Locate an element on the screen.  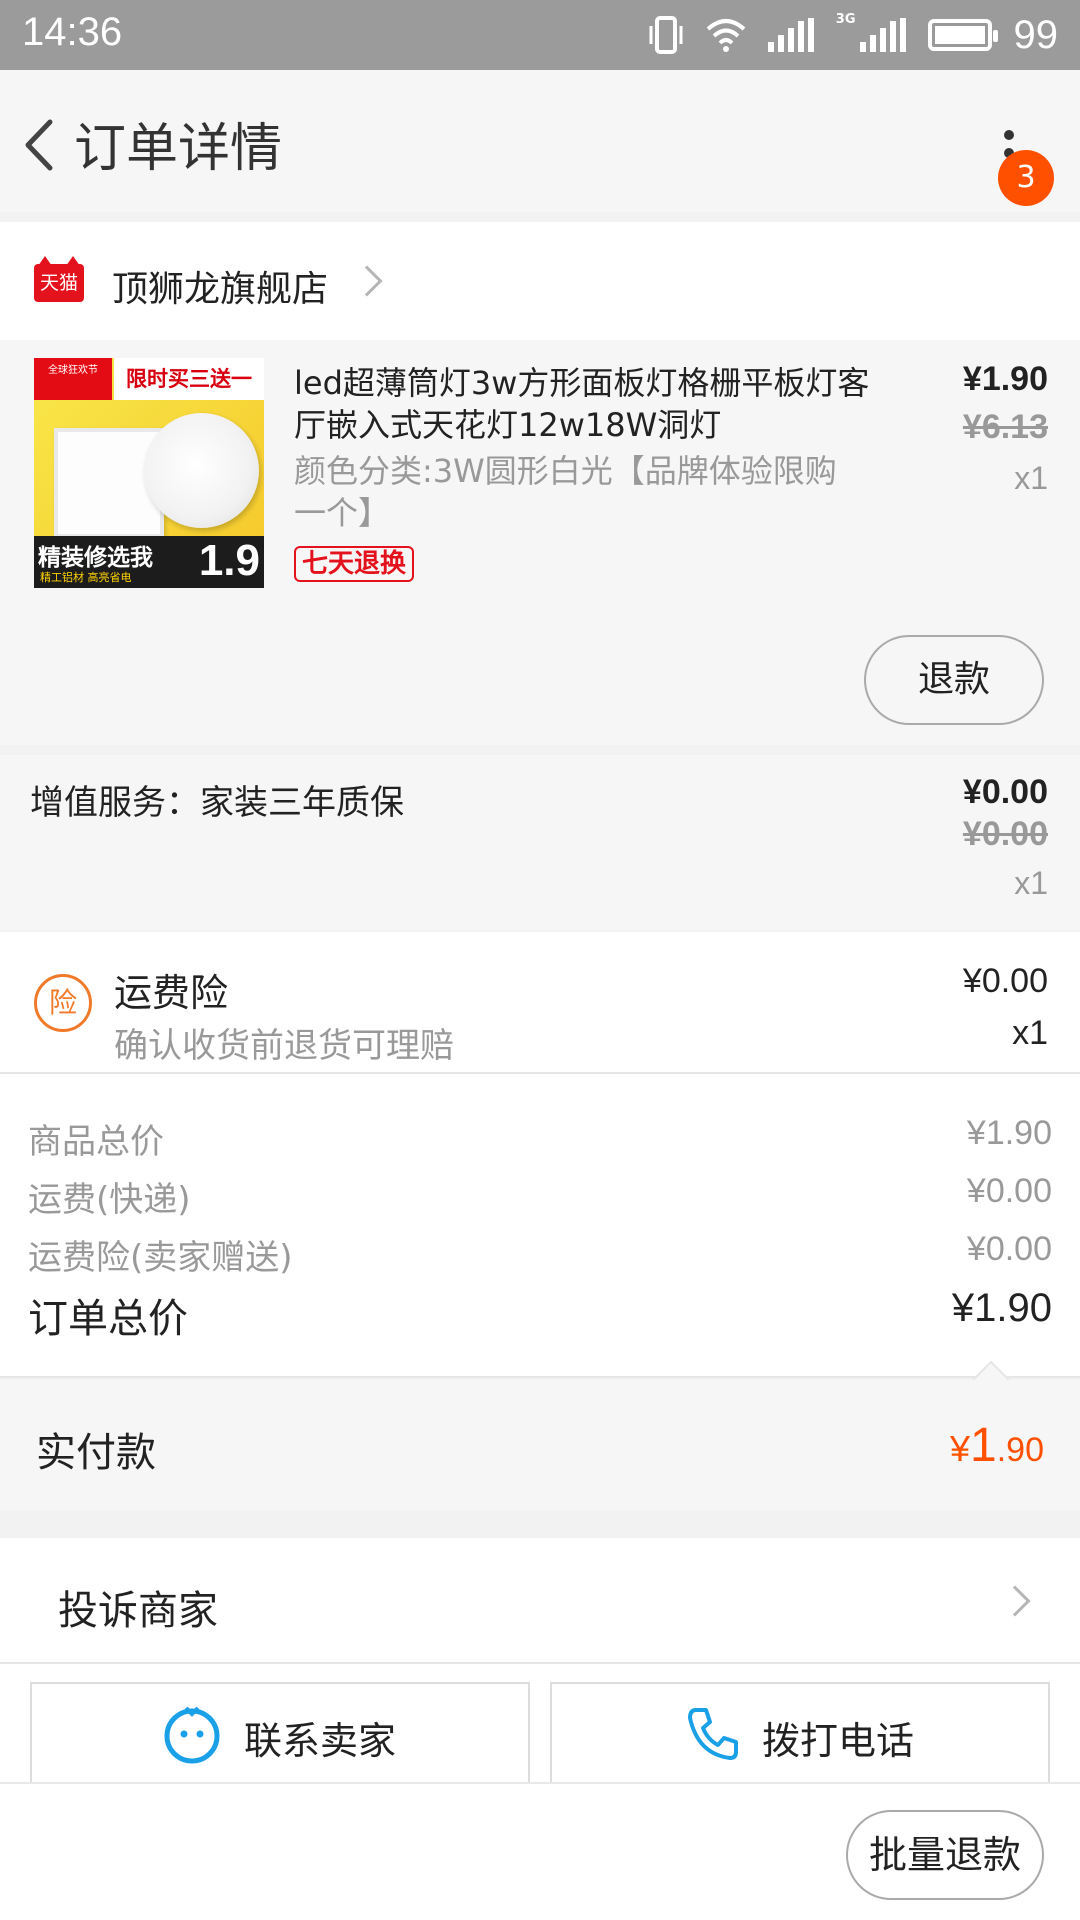
back-icon is located at coordinates (39, 145).